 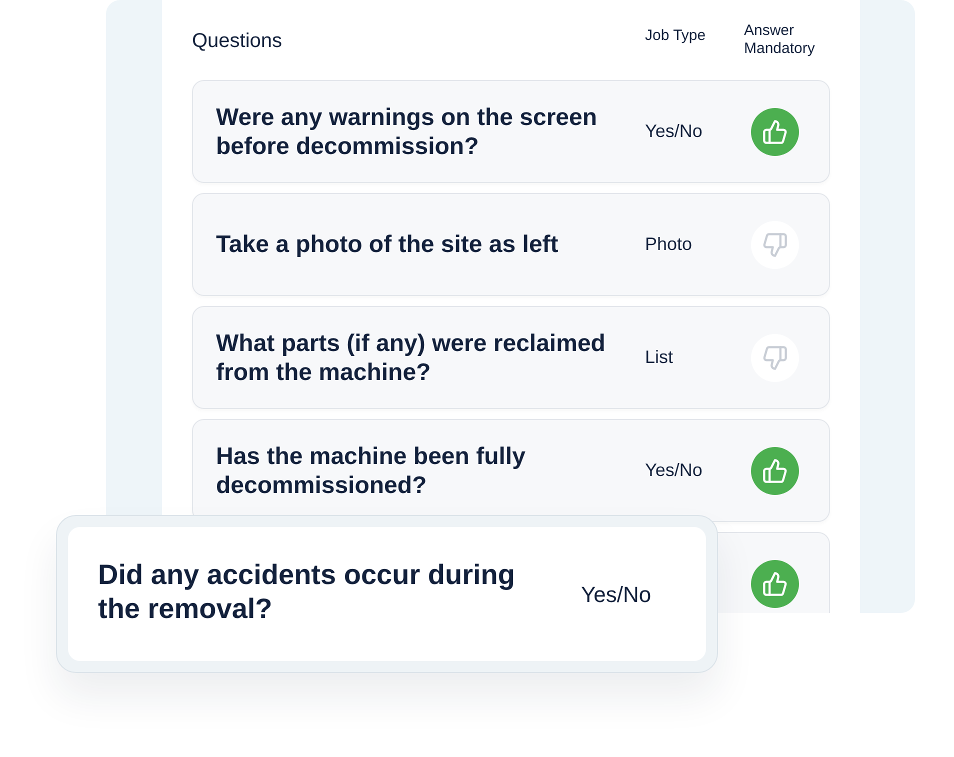 What do you see at coordinates (388, 244) in the screenshot?
I see `question-text: Take a photo of the site as left` at bounding box center [388, 244].